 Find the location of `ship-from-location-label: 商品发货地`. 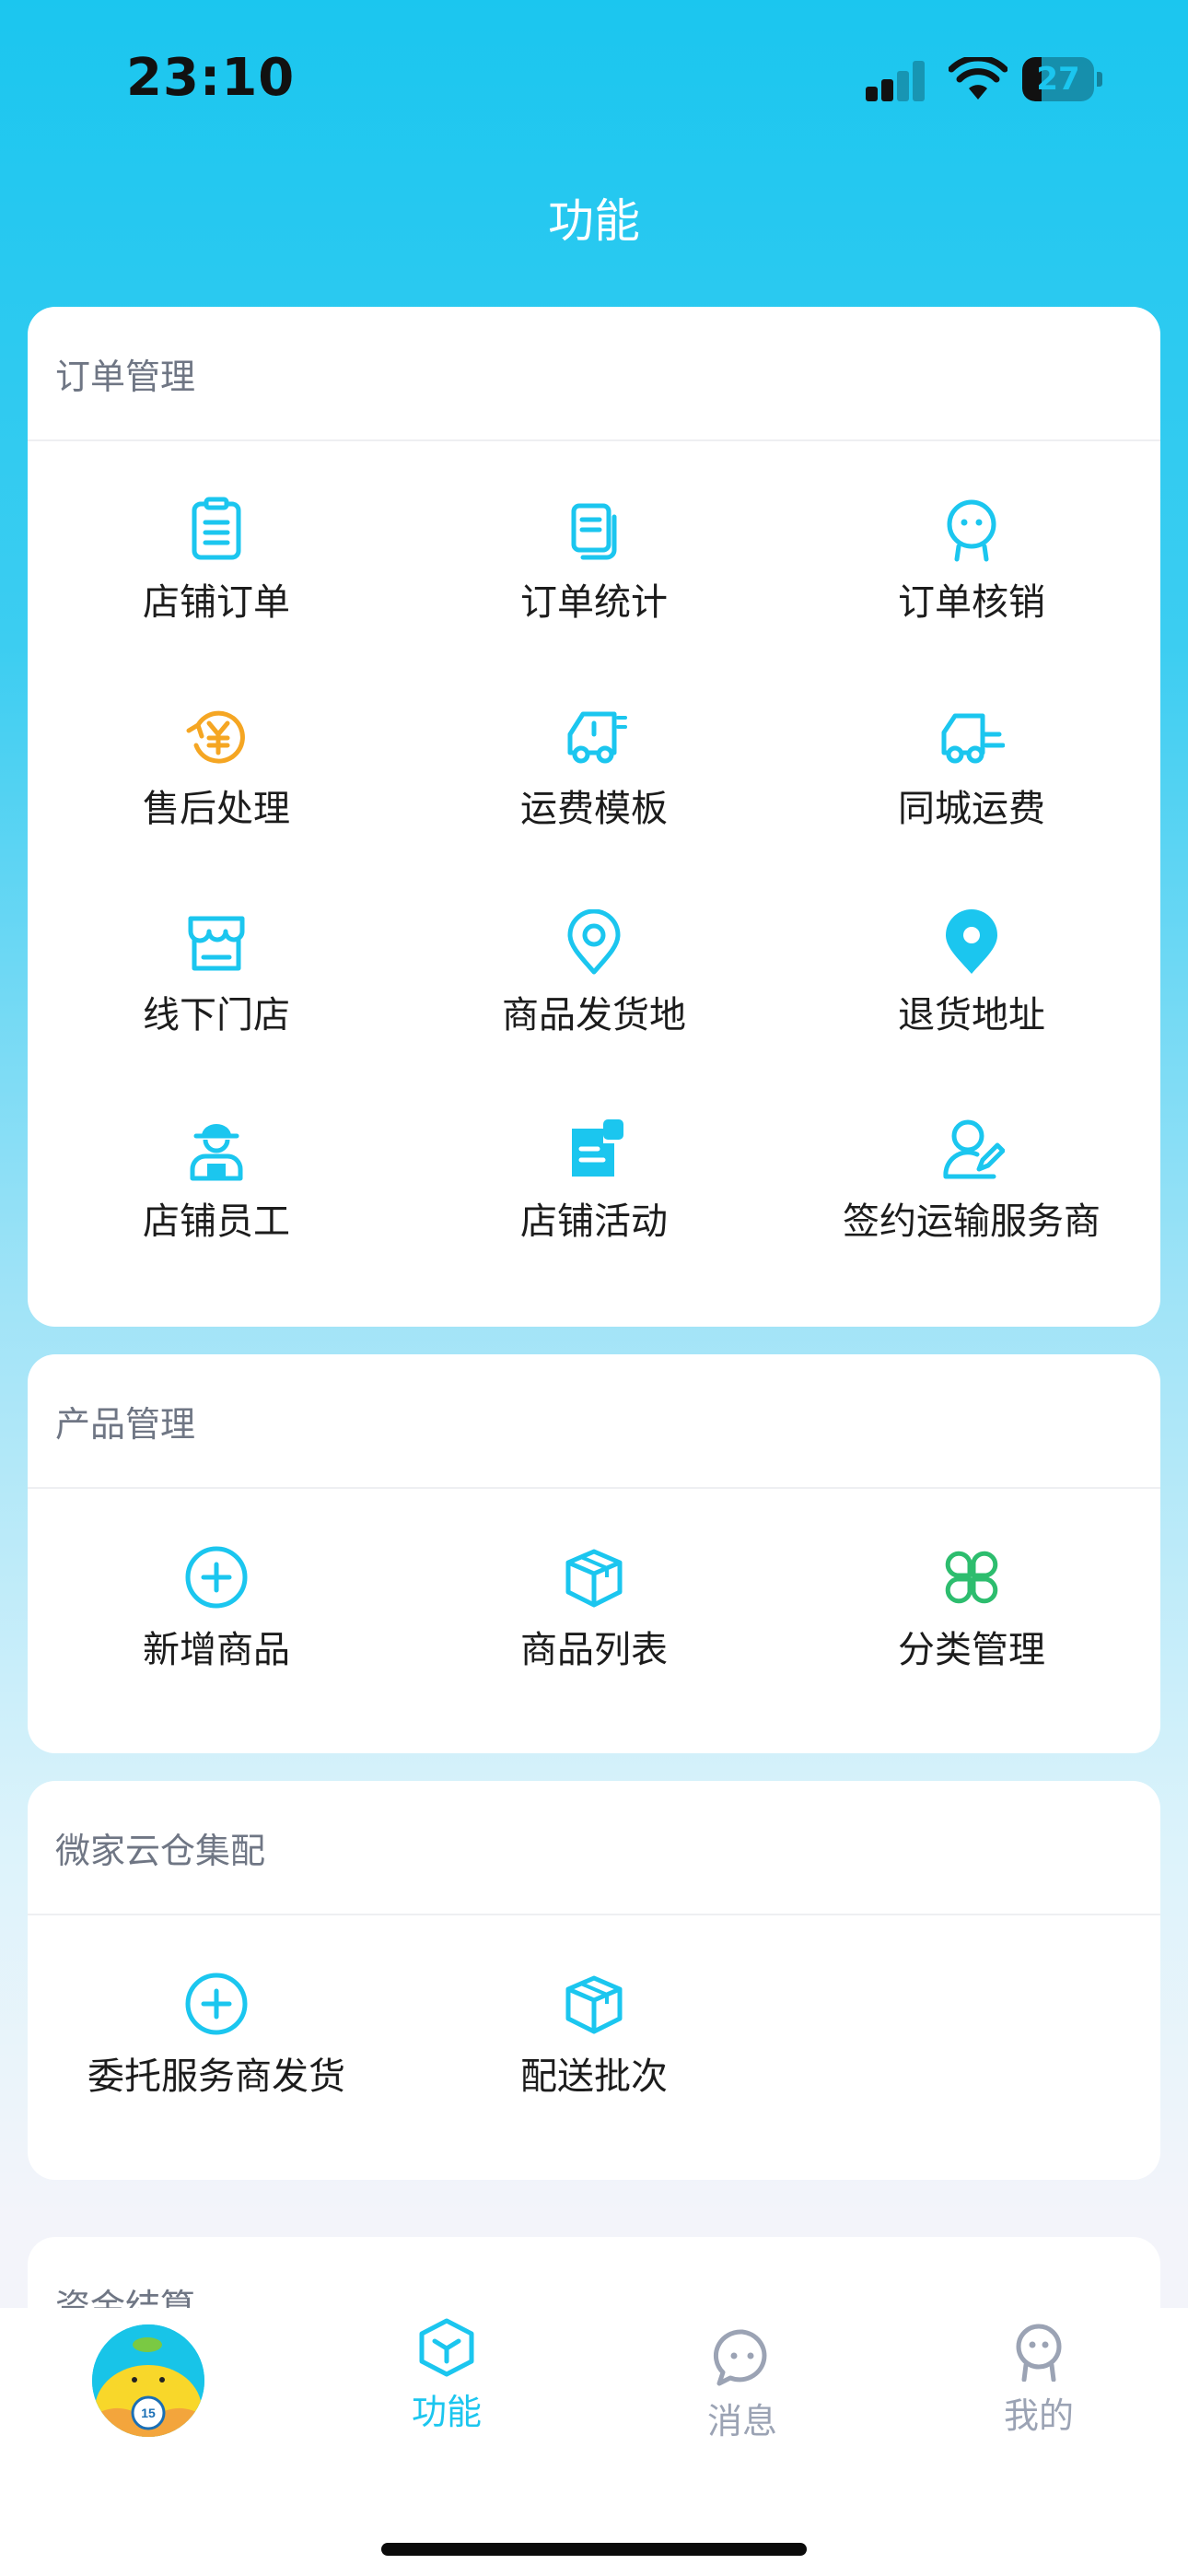

ship-from-location-label: 商品发货地 is located at coordinates (594, 1015).